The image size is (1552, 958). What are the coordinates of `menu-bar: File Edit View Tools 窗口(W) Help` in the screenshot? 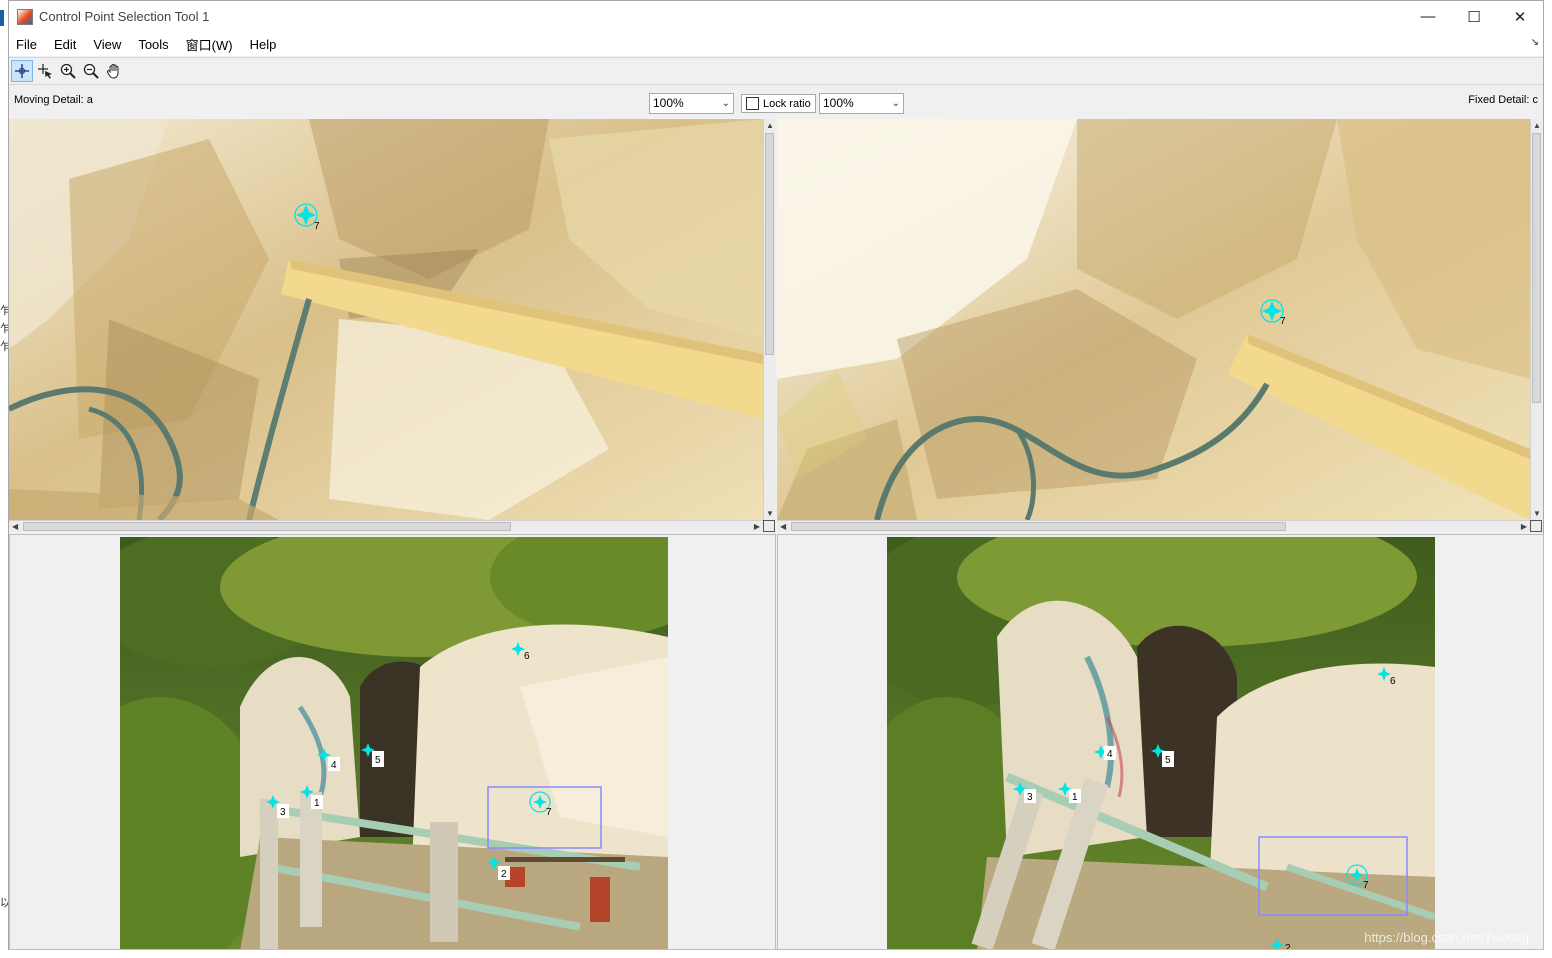 It's located at (776, 44).